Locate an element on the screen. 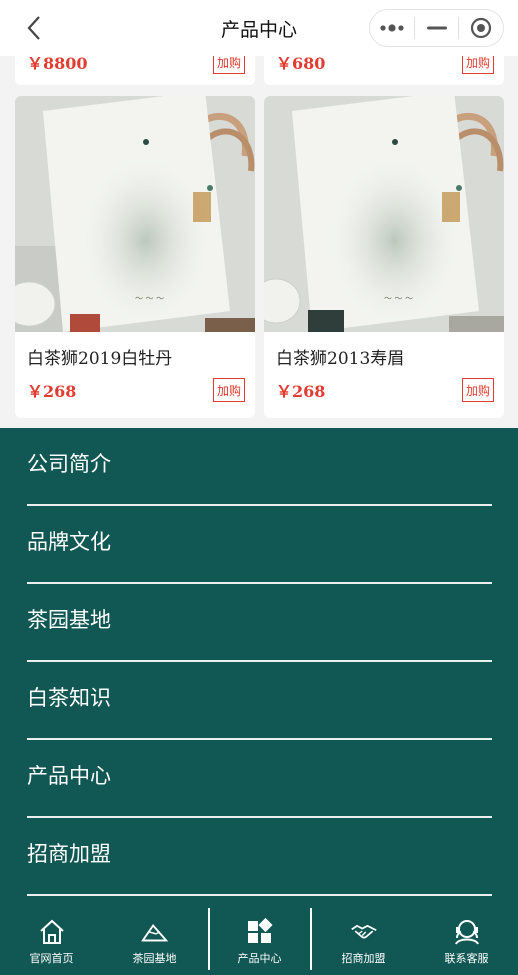 The width and height of the screenshot is (518, 975). back-button is located at coordinates (34, 28).